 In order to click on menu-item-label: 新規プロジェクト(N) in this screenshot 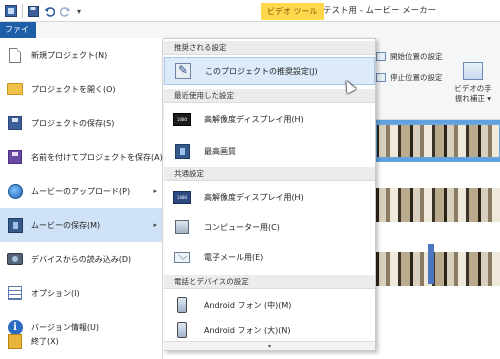, I will do `click(69, 55)`.